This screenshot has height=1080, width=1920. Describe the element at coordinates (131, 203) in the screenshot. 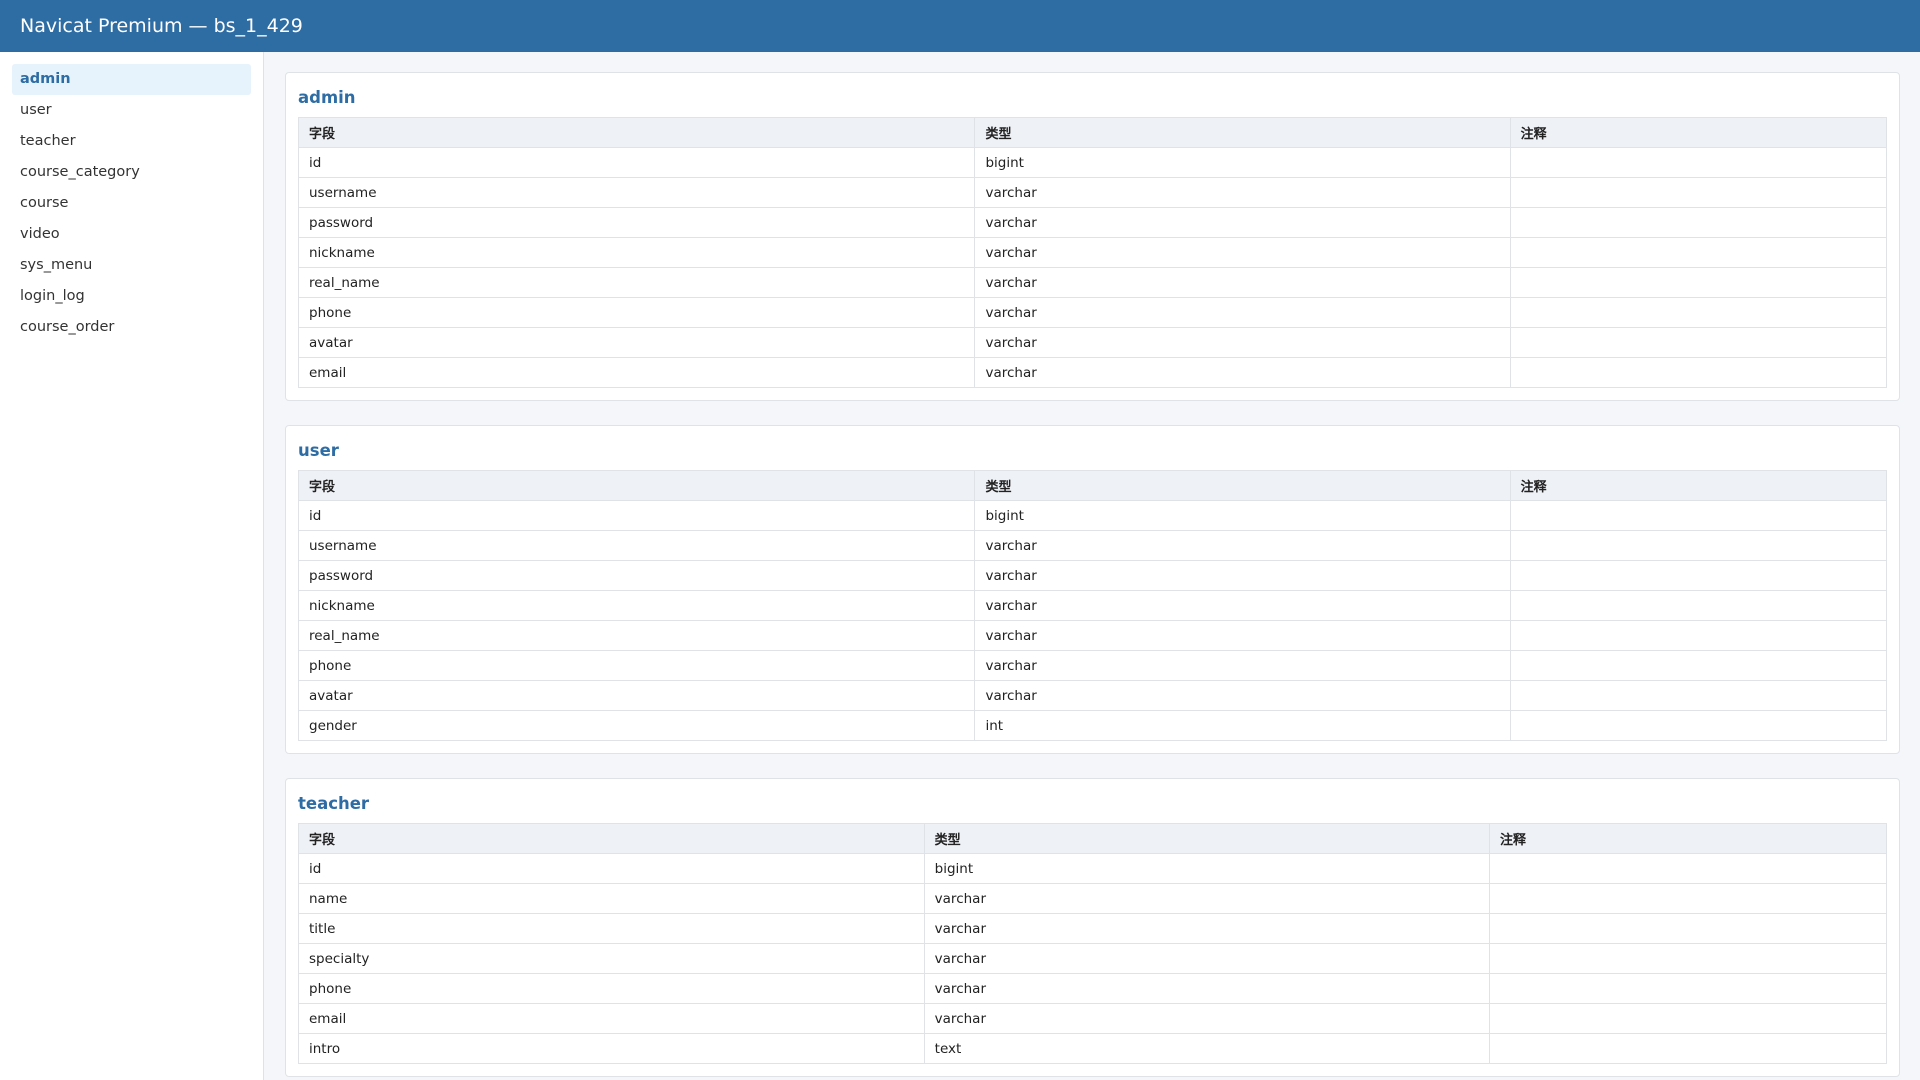

I see `sidebar-item-course: course` at that location.